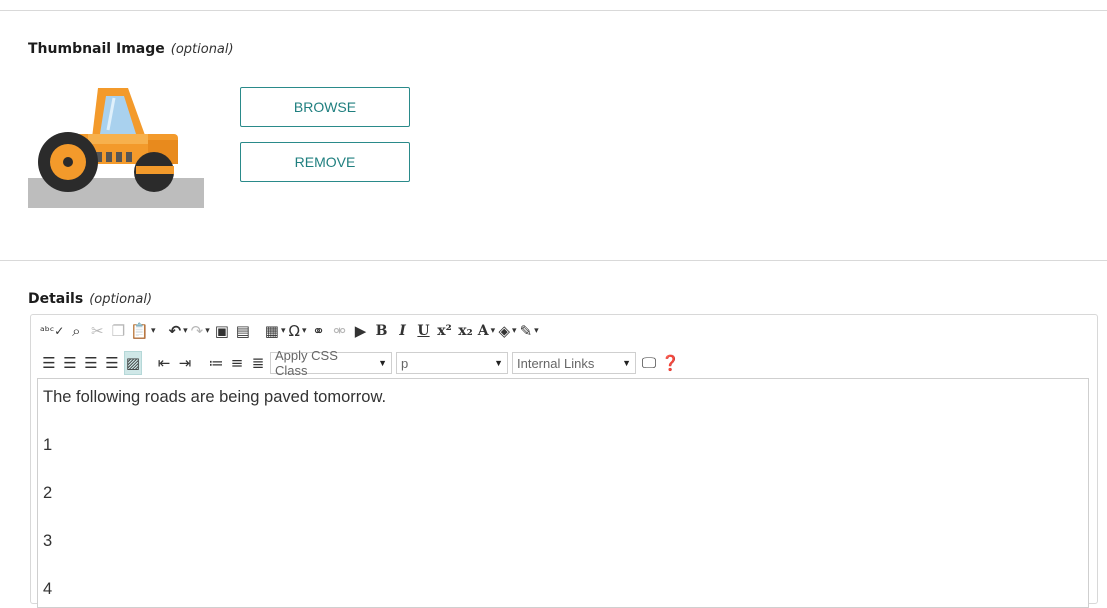  What do you see at coordinates (649, 363) in the screenshot?
I see `preview-icon: 🖵` at bounding box center [649, 363].